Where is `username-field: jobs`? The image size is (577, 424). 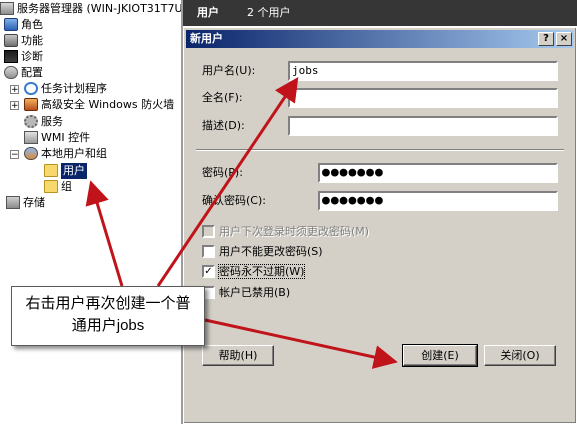
username-field: jobs is located at coordinates (423, 71).